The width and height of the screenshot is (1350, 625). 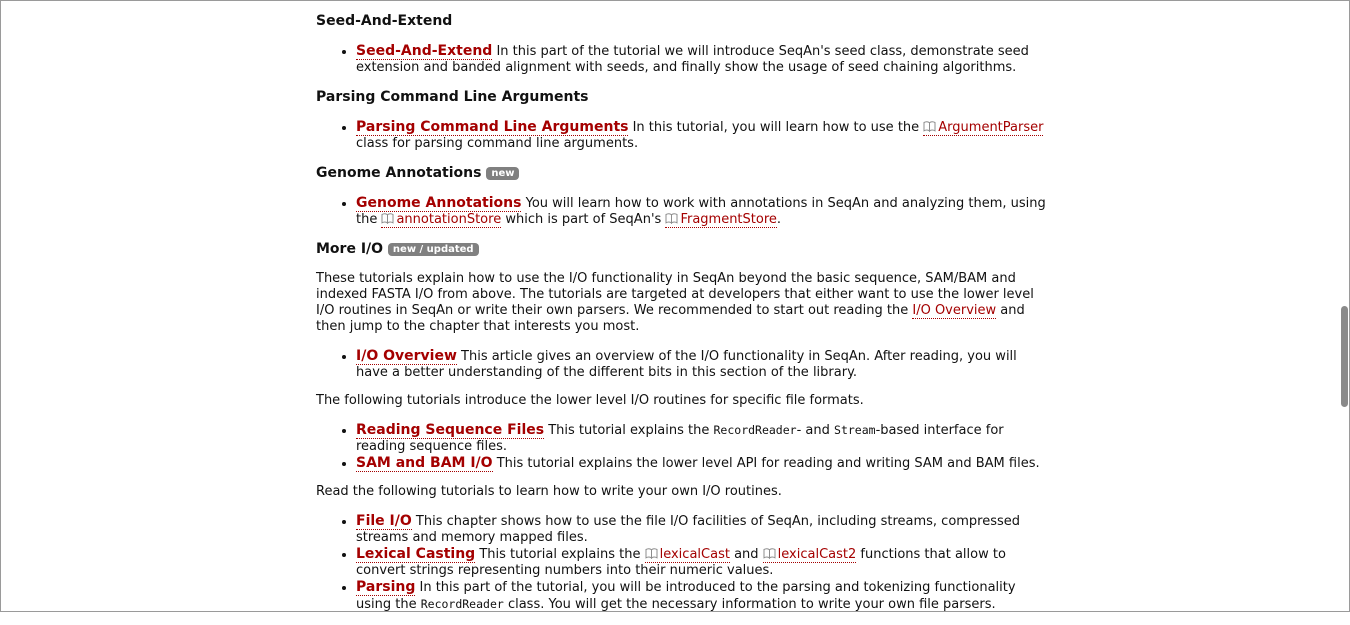 I want to click on heading-genome-annotations: Genome Annotations new, so click(x=681, y=173).